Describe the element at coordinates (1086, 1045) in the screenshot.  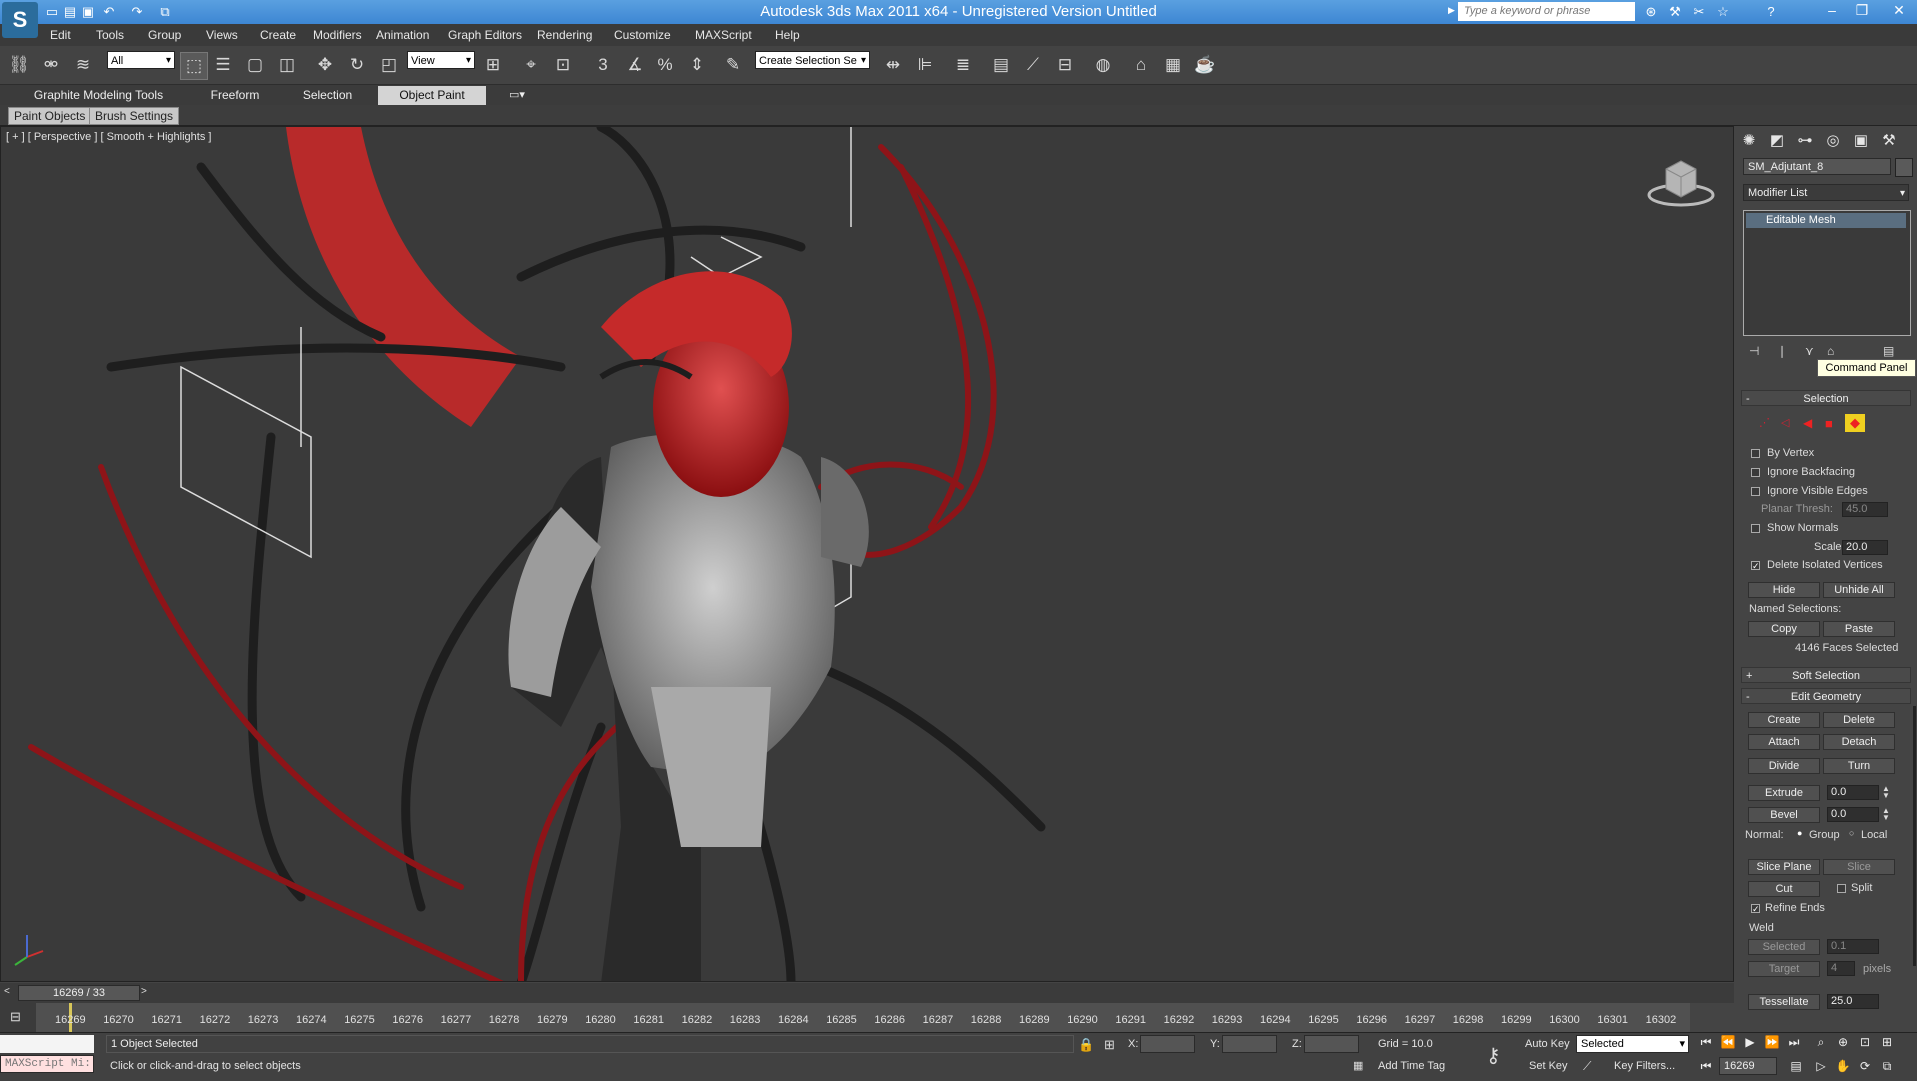
I see `lock-selection-icon: 🔒` at that location.